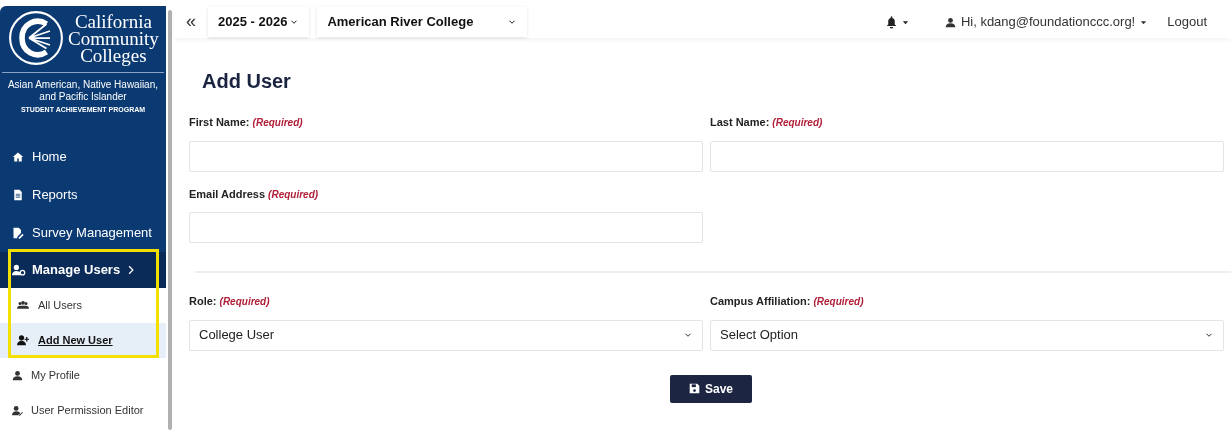  I want to click on field-label: Role: (Required), so click(230, 301).